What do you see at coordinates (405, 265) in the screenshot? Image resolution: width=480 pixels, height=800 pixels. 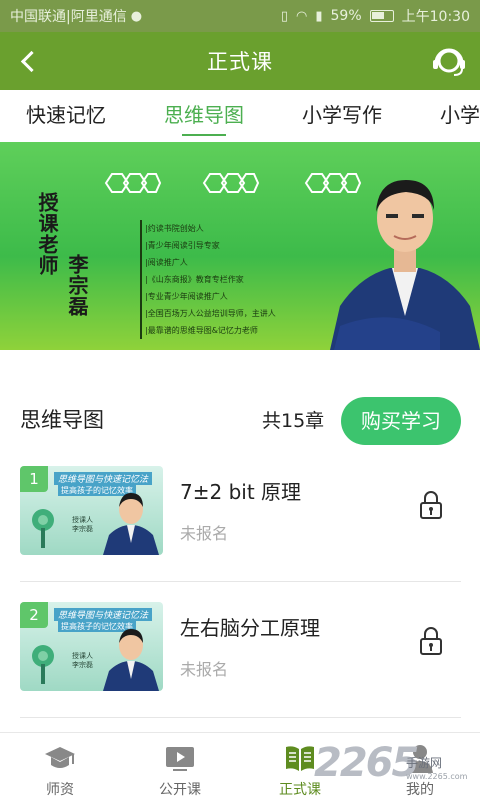 I see `teacher-photo` at bounding box center [405, 265].